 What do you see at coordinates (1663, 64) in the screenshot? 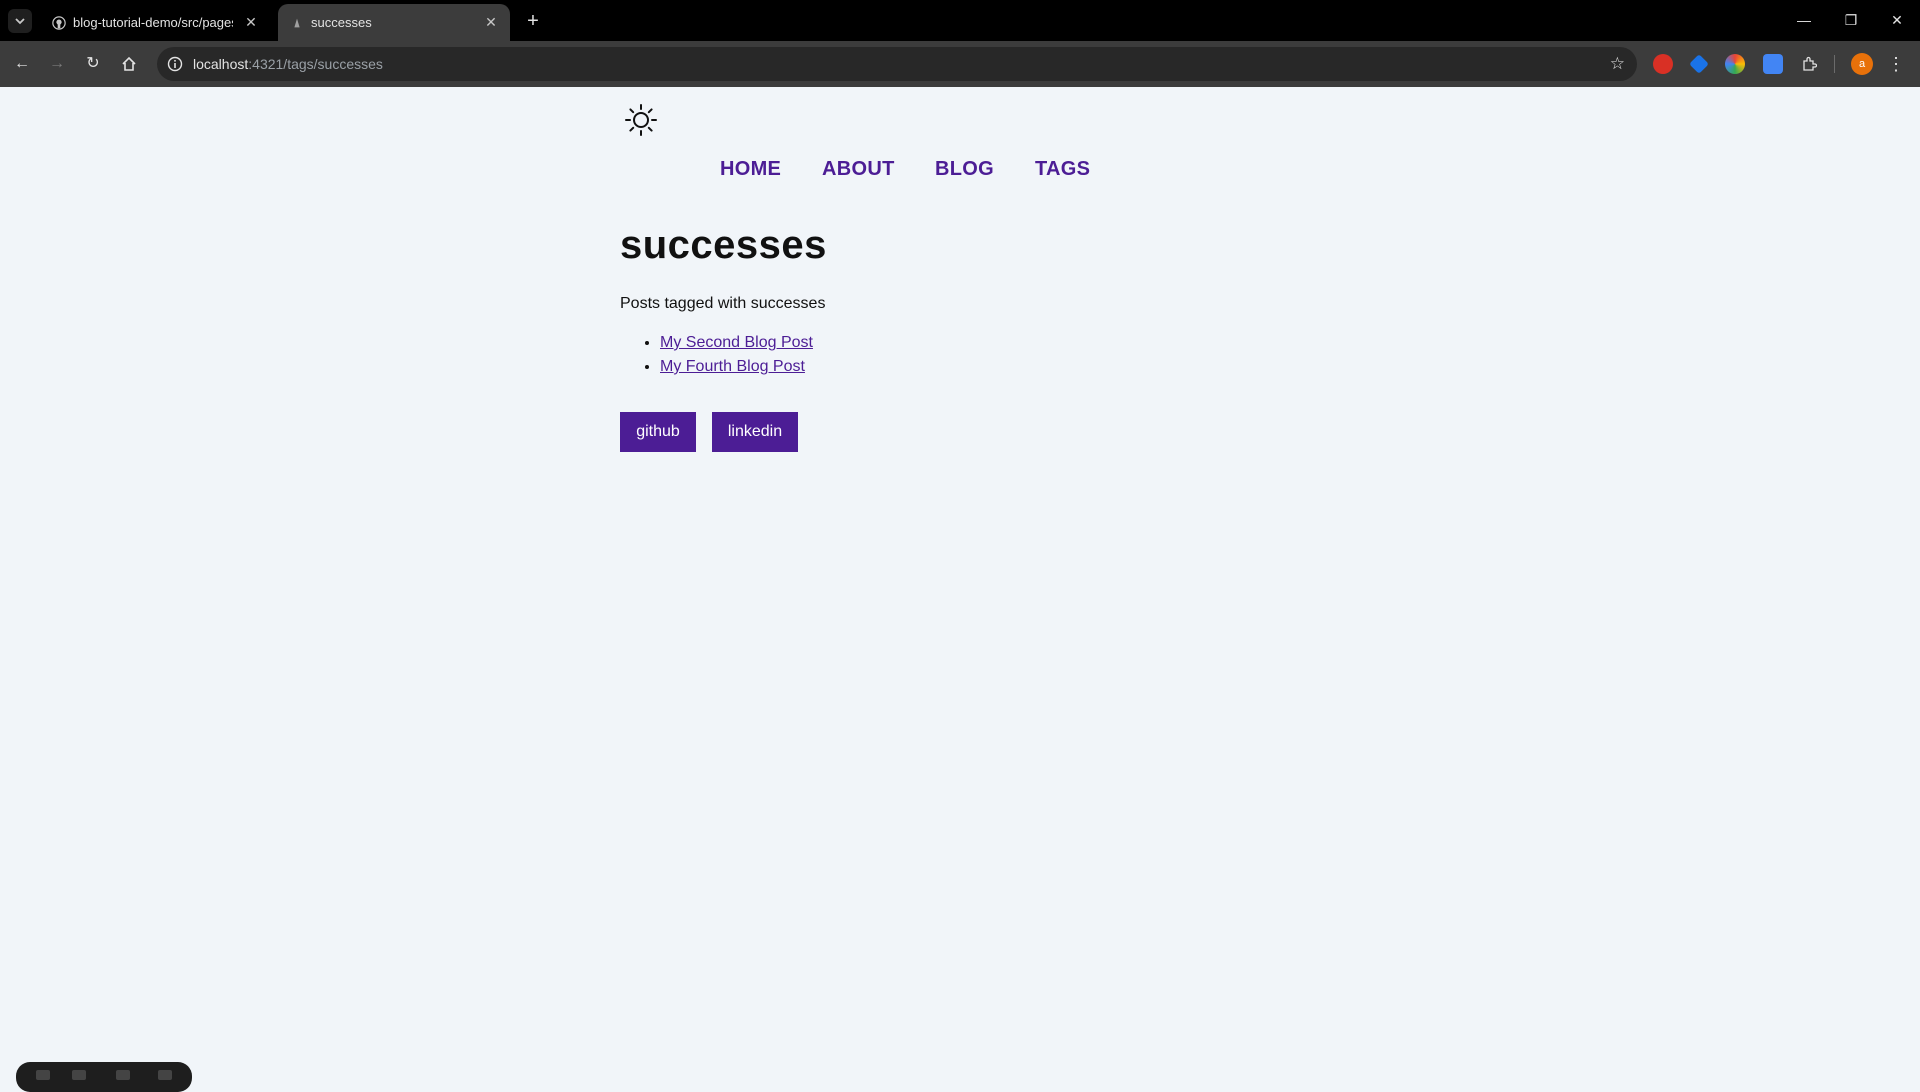
I see `extension-red-icon` at bounding box center [1663, 64].